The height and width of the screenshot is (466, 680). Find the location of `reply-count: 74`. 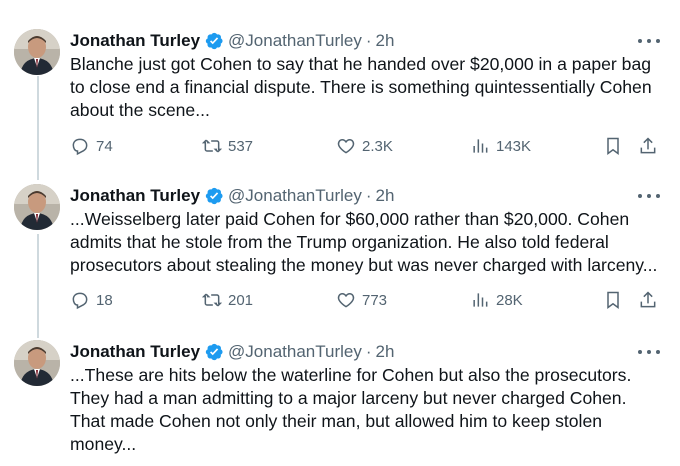

reply-count: 74 is located at coordinates (104, 146).